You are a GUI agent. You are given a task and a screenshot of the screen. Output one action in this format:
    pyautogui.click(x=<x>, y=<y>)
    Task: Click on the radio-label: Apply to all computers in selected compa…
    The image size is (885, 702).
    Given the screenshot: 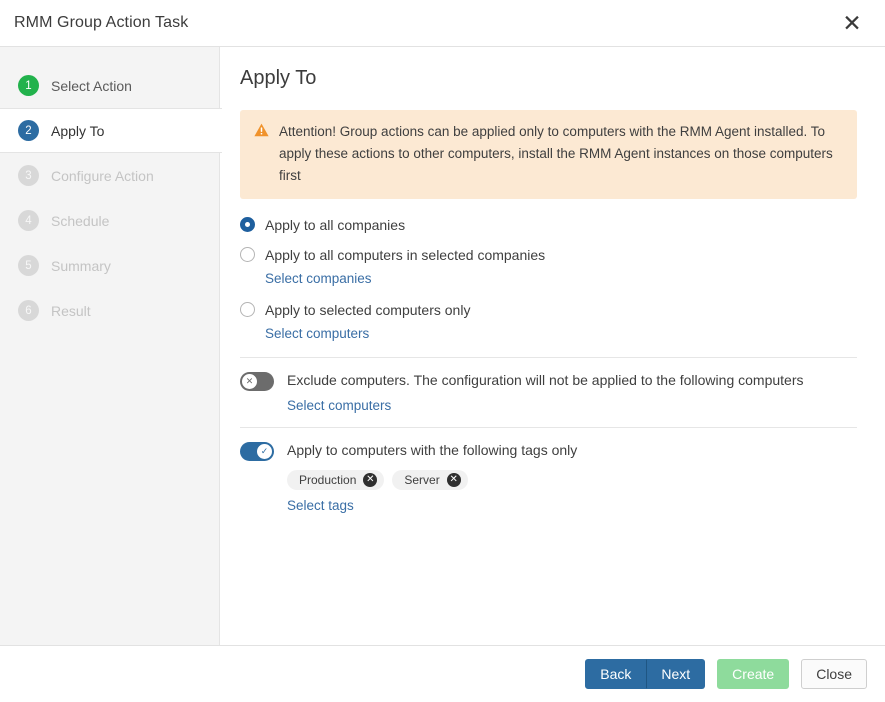 What is the action you would take?
    pyautogui.click(x=405, y=254)
    